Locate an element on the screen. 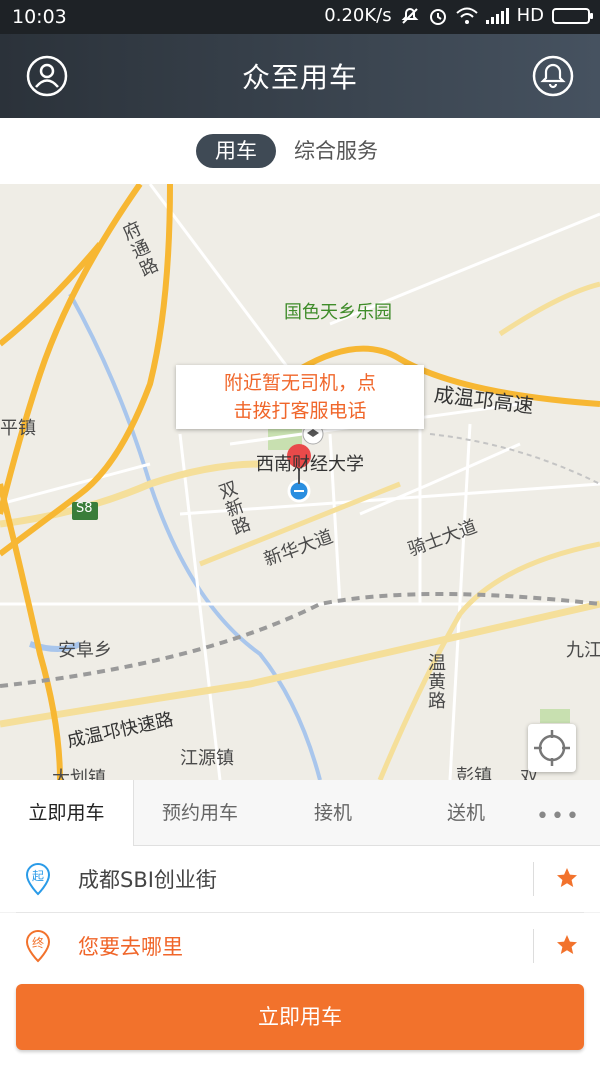  service-tabs: 立即用车 预约用车 接机 送机 ••• is located at coordinates (300, 813).